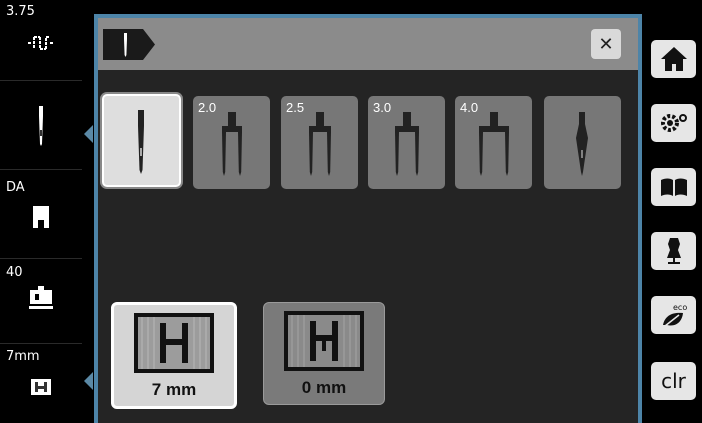  I want to click on right-toolbar: eco clr, so click(674, 211).